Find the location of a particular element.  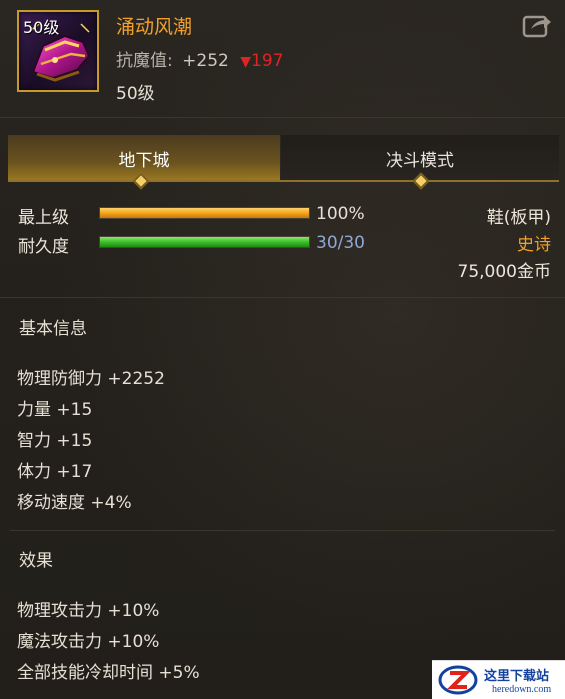

tab-pvp-label: 决斗模式 is located at coordinates (420, 160).